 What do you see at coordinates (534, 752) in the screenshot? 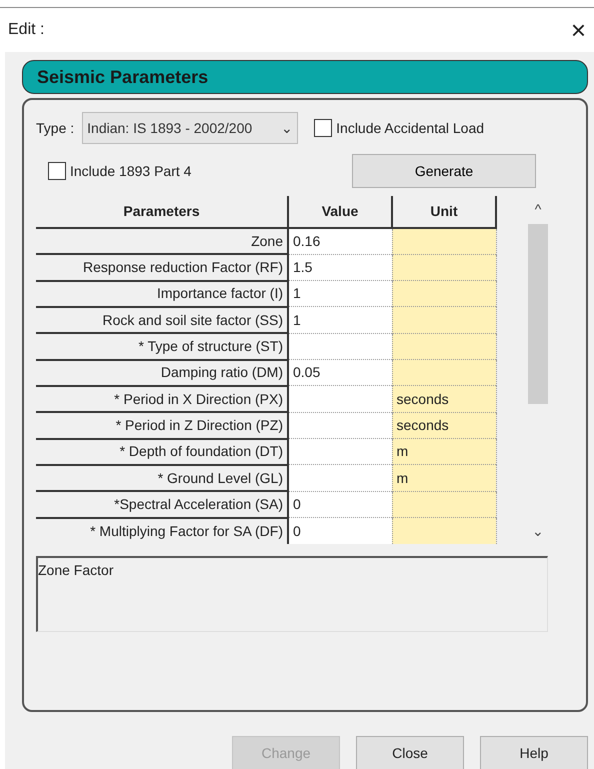
I see `dialog-button: Help` at bounding box center [534, 752].